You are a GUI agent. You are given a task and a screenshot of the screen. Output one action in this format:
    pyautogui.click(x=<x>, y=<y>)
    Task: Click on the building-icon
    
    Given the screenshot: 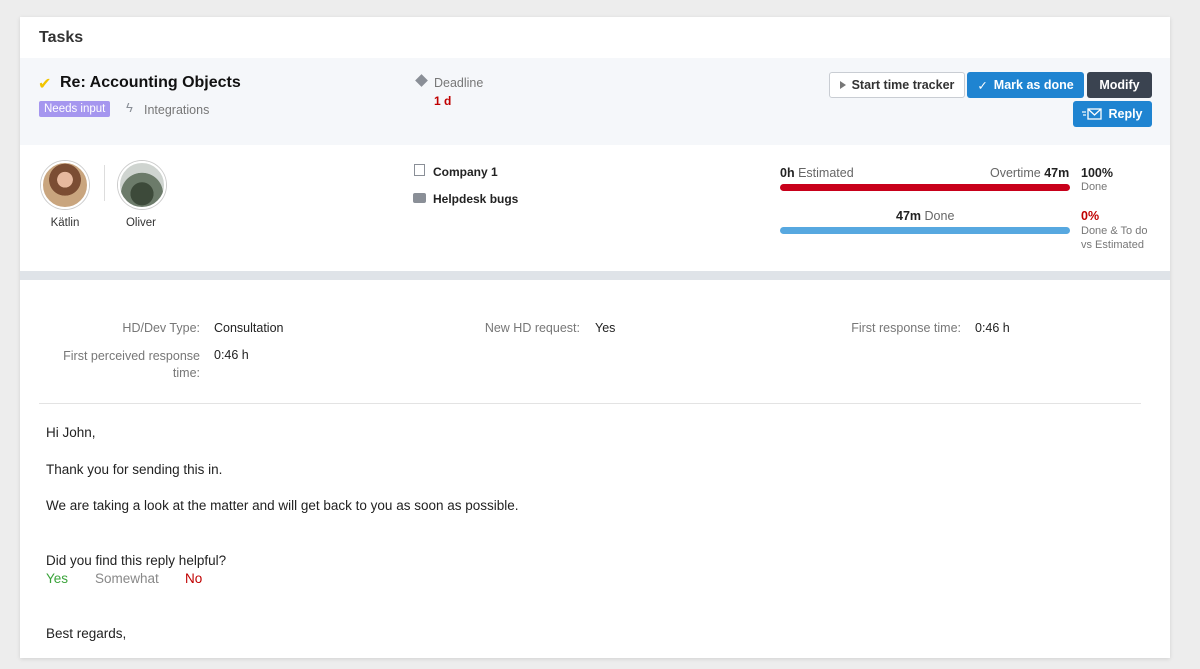 What is the action you would take?
    pyautogui.click(x=419, y=170)
    